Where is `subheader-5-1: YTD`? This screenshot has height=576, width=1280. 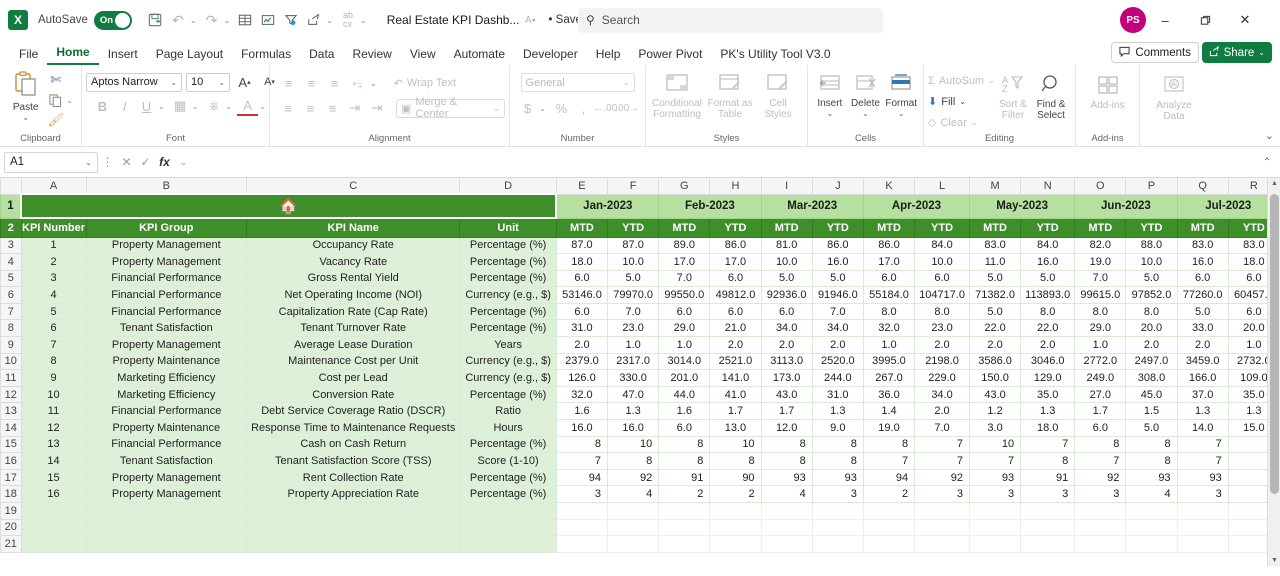 subheader-5-1: YTD is located at coordinates (1151, 227).